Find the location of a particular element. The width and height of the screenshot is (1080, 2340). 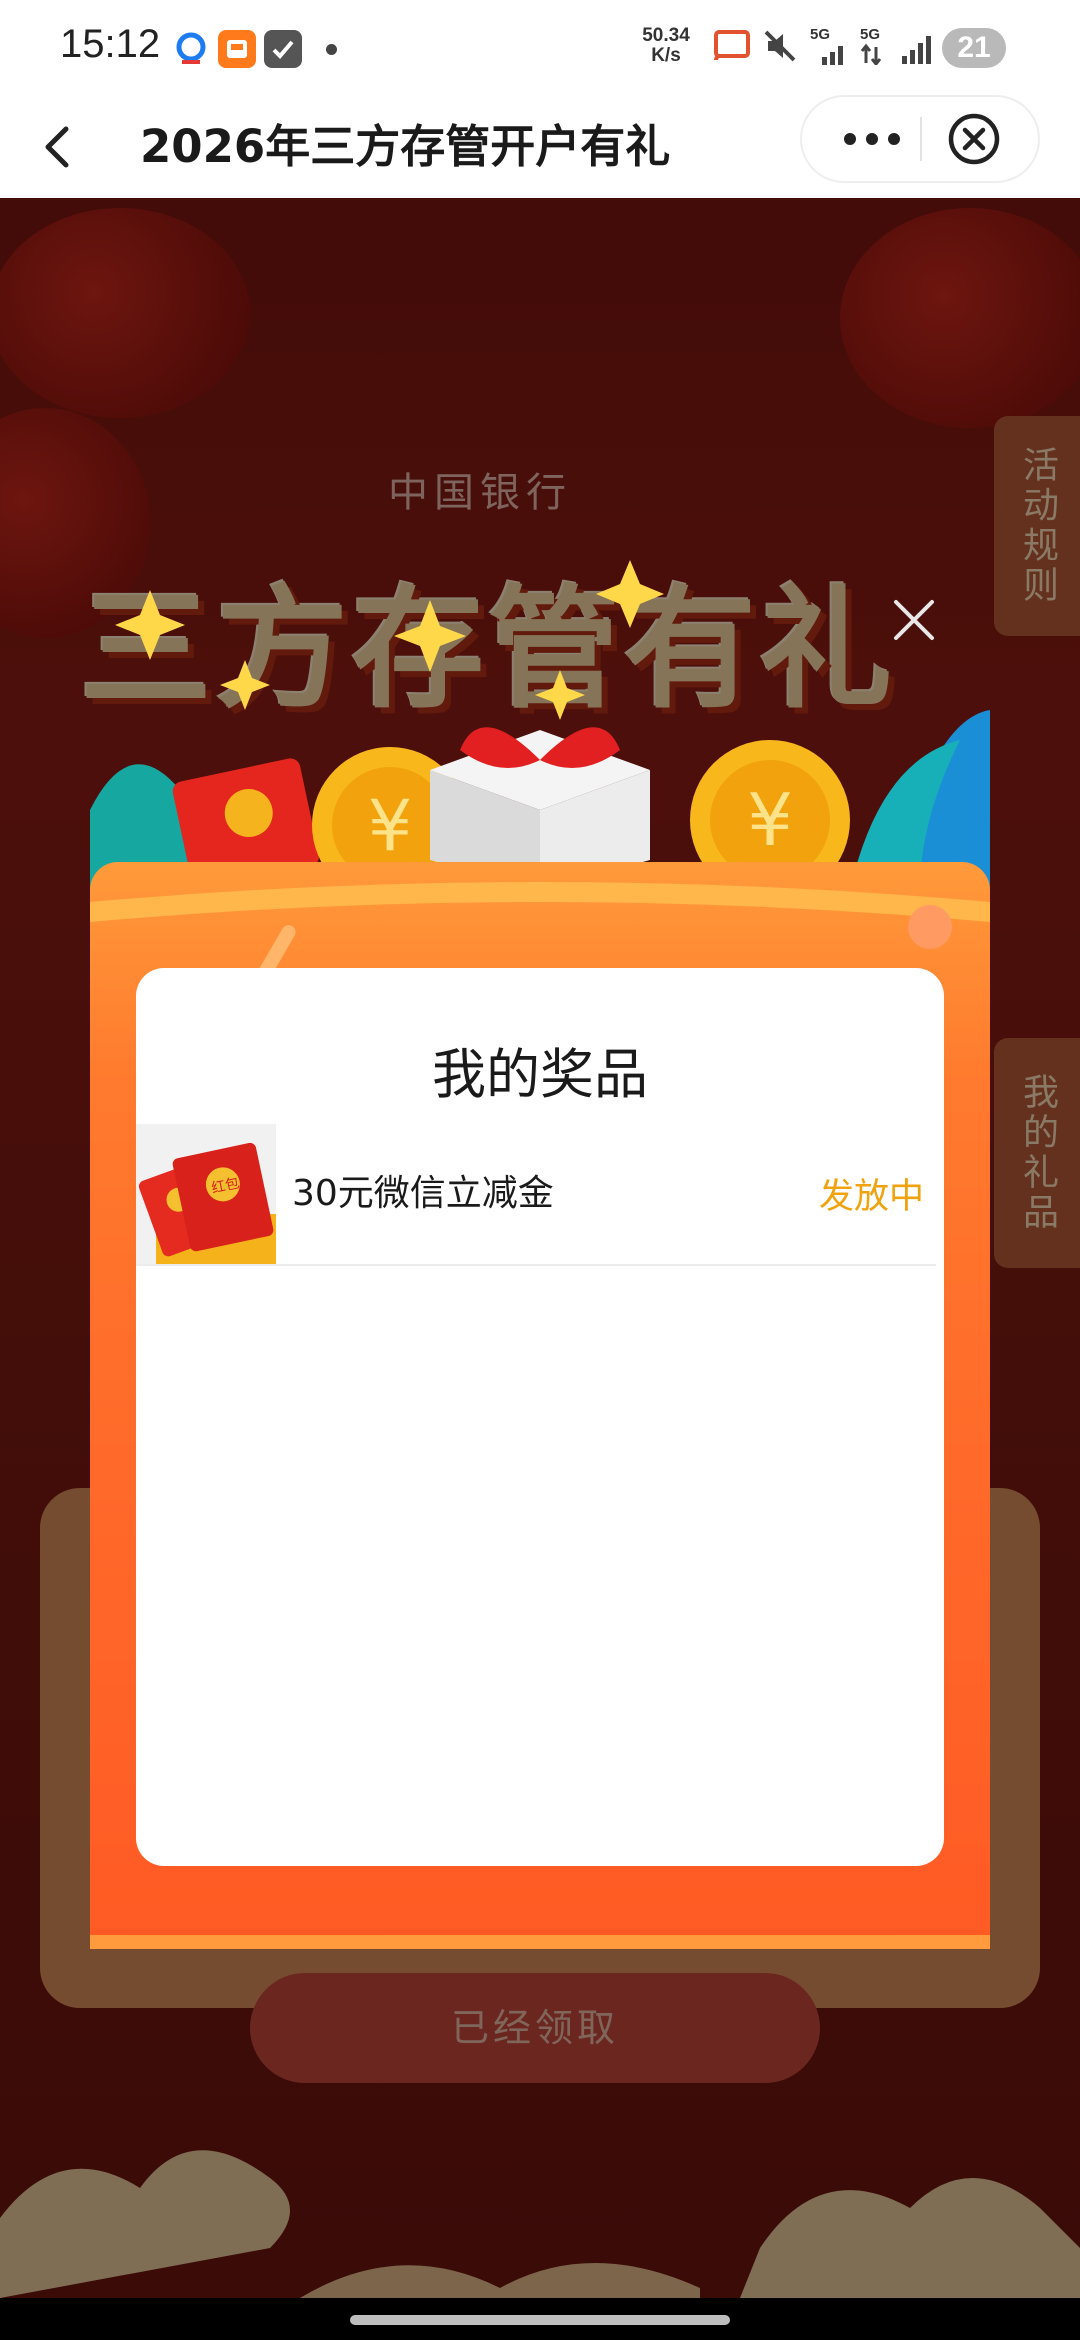

network-speed: 50.34 K/s is located at coordinates (666, 46).